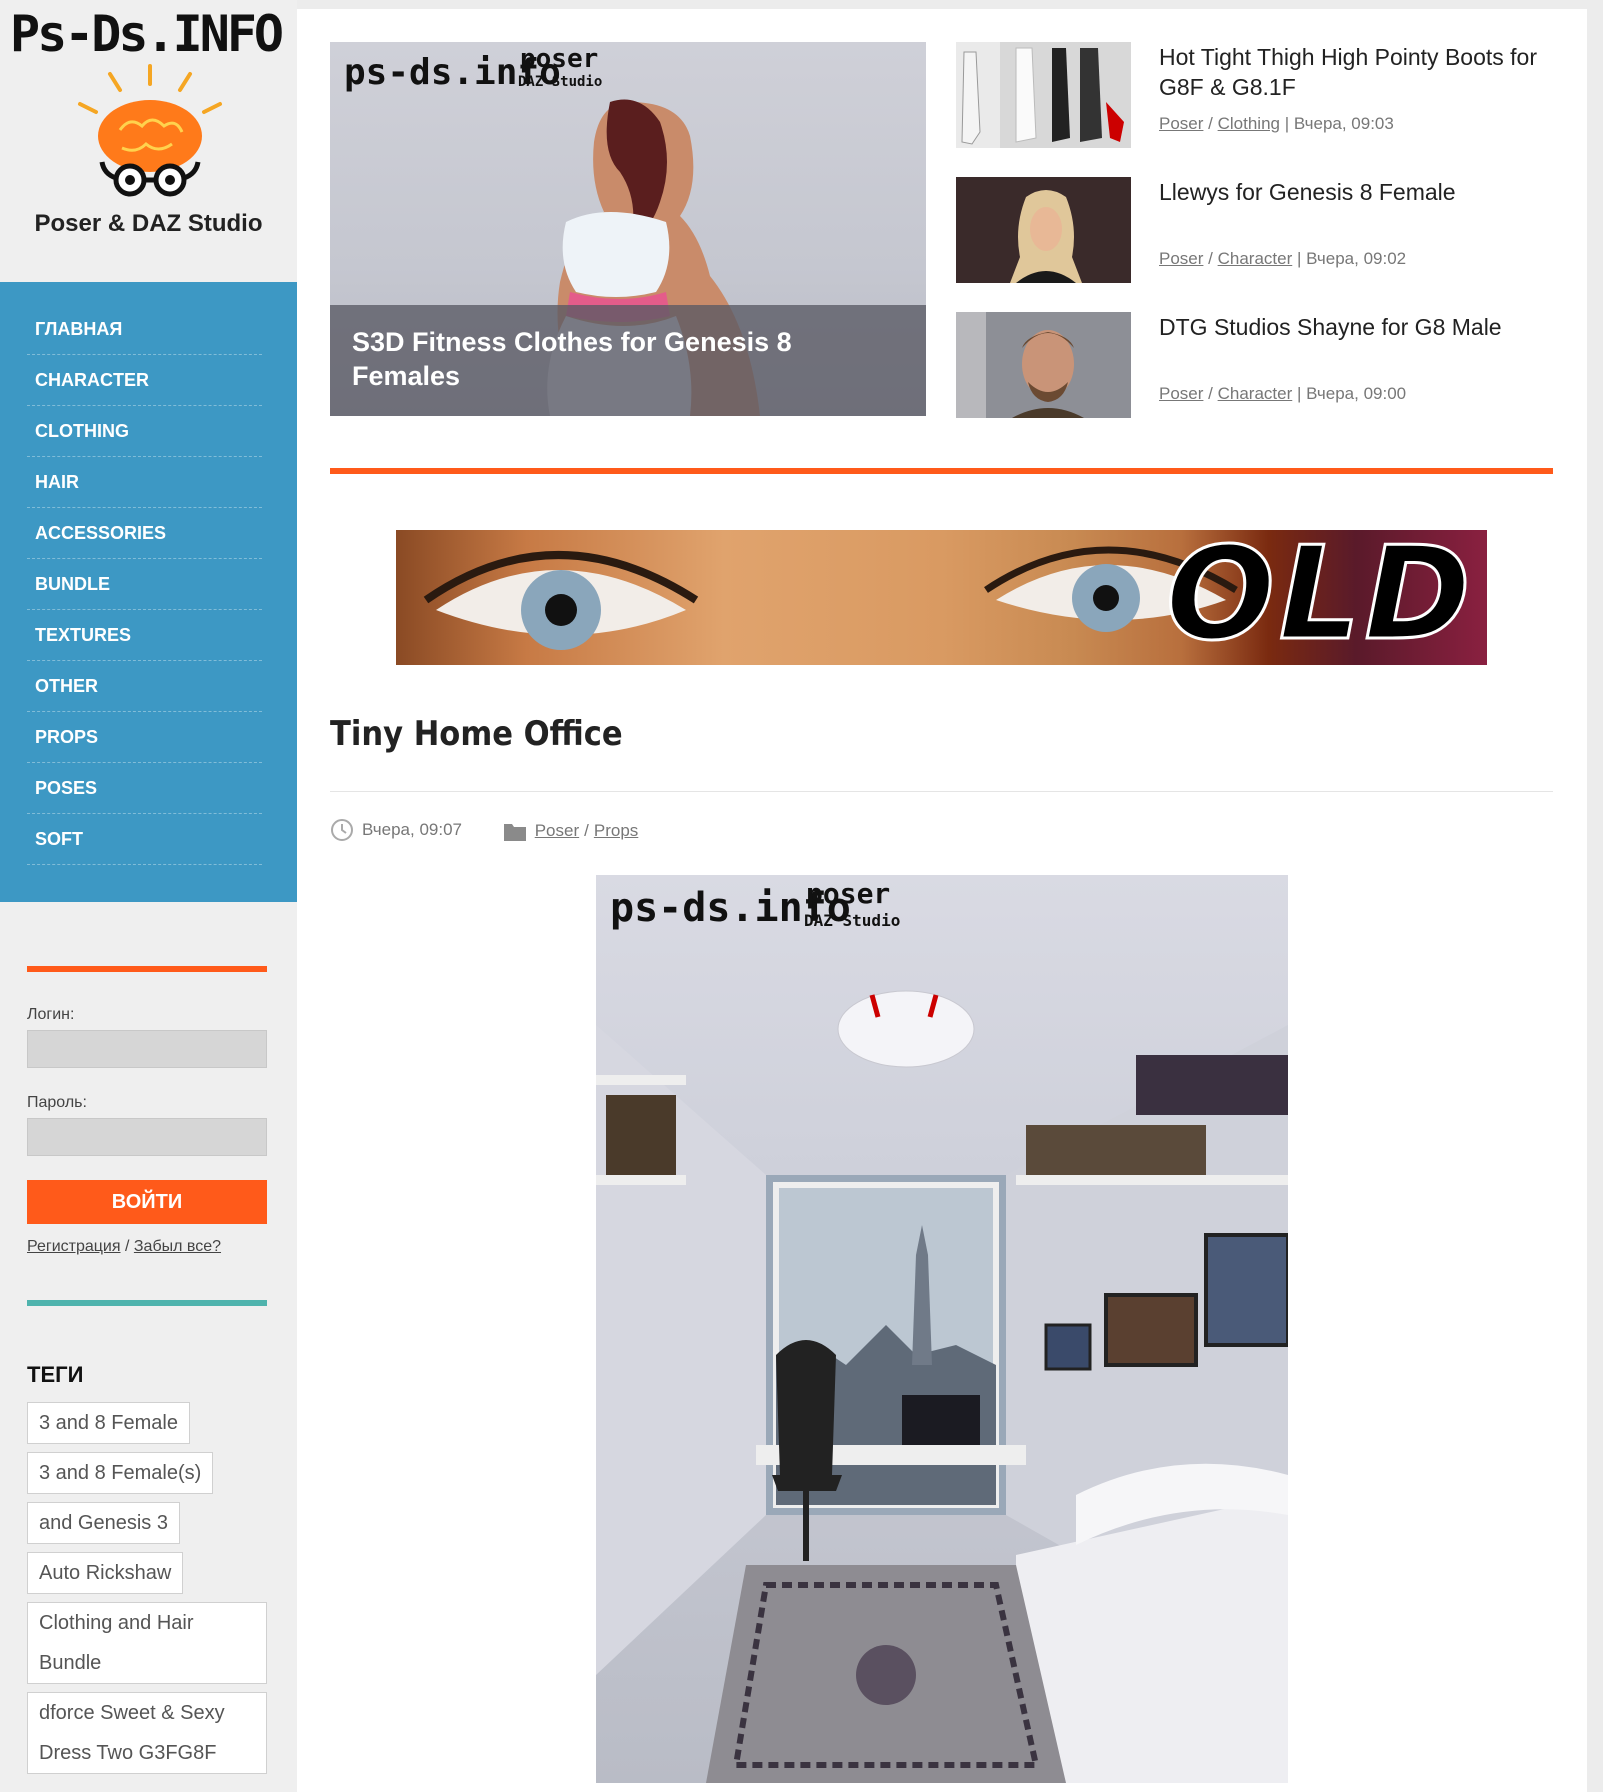 This screenshot has height=1792, width=1603. Describe the element at coordinates (120, 1473) in the screenshot. I see `tag-item: 3 and 8 Female(s)` at that location.